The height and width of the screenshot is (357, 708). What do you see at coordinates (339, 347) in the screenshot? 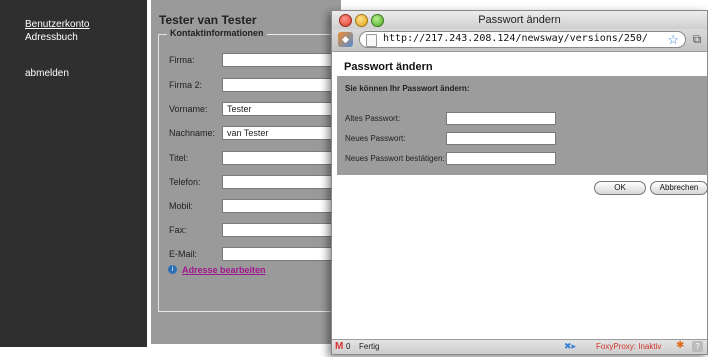
I see `gmail-icon: M` at bounding box center [339, 347].